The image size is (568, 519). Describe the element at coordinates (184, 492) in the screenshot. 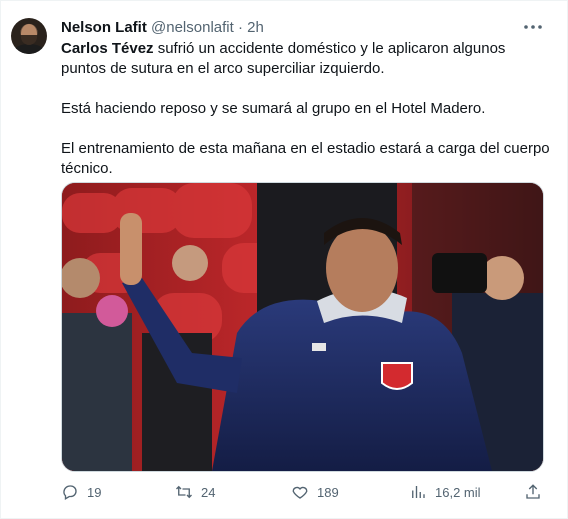

I see `retweet-icon` at that location.